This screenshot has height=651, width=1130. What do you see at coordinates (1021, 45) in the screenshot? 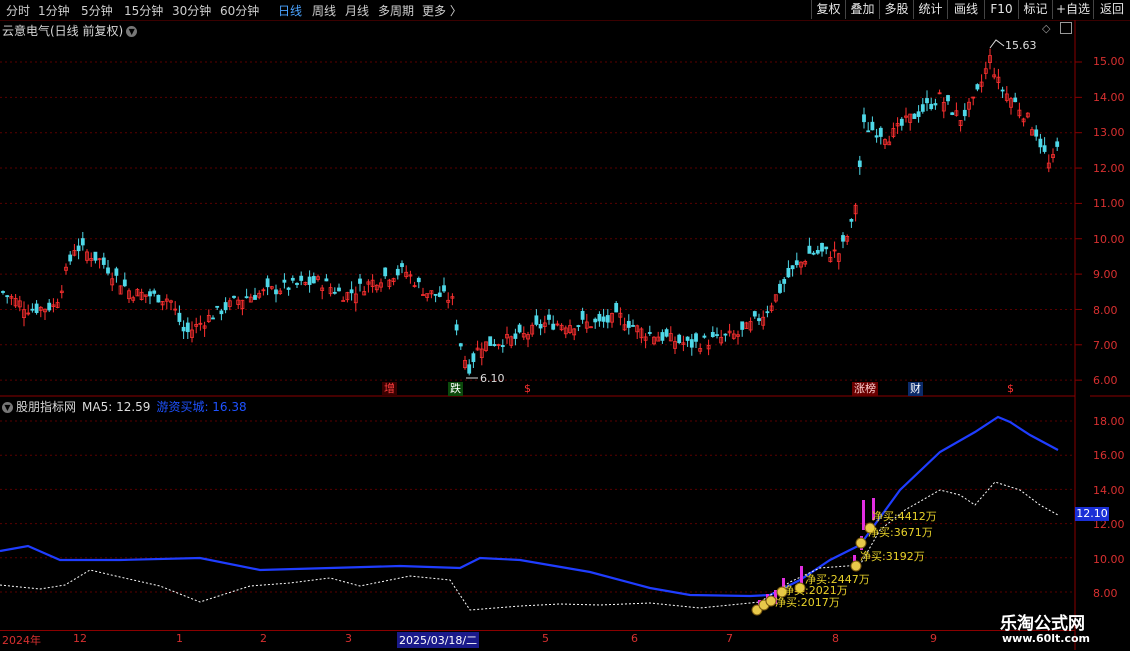
I see `high-price-label: 15.63` at bounding box center [1021, 45].